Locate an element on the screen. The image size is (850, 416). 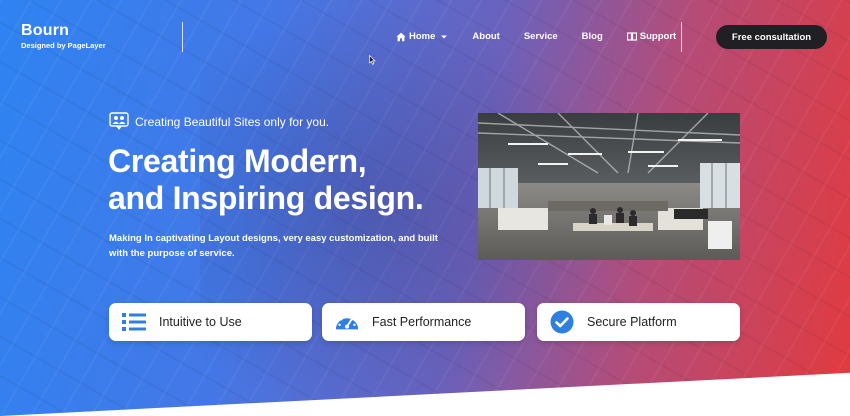
headline-line-2: and Inspiring design. is located at coordinates (266, 198).